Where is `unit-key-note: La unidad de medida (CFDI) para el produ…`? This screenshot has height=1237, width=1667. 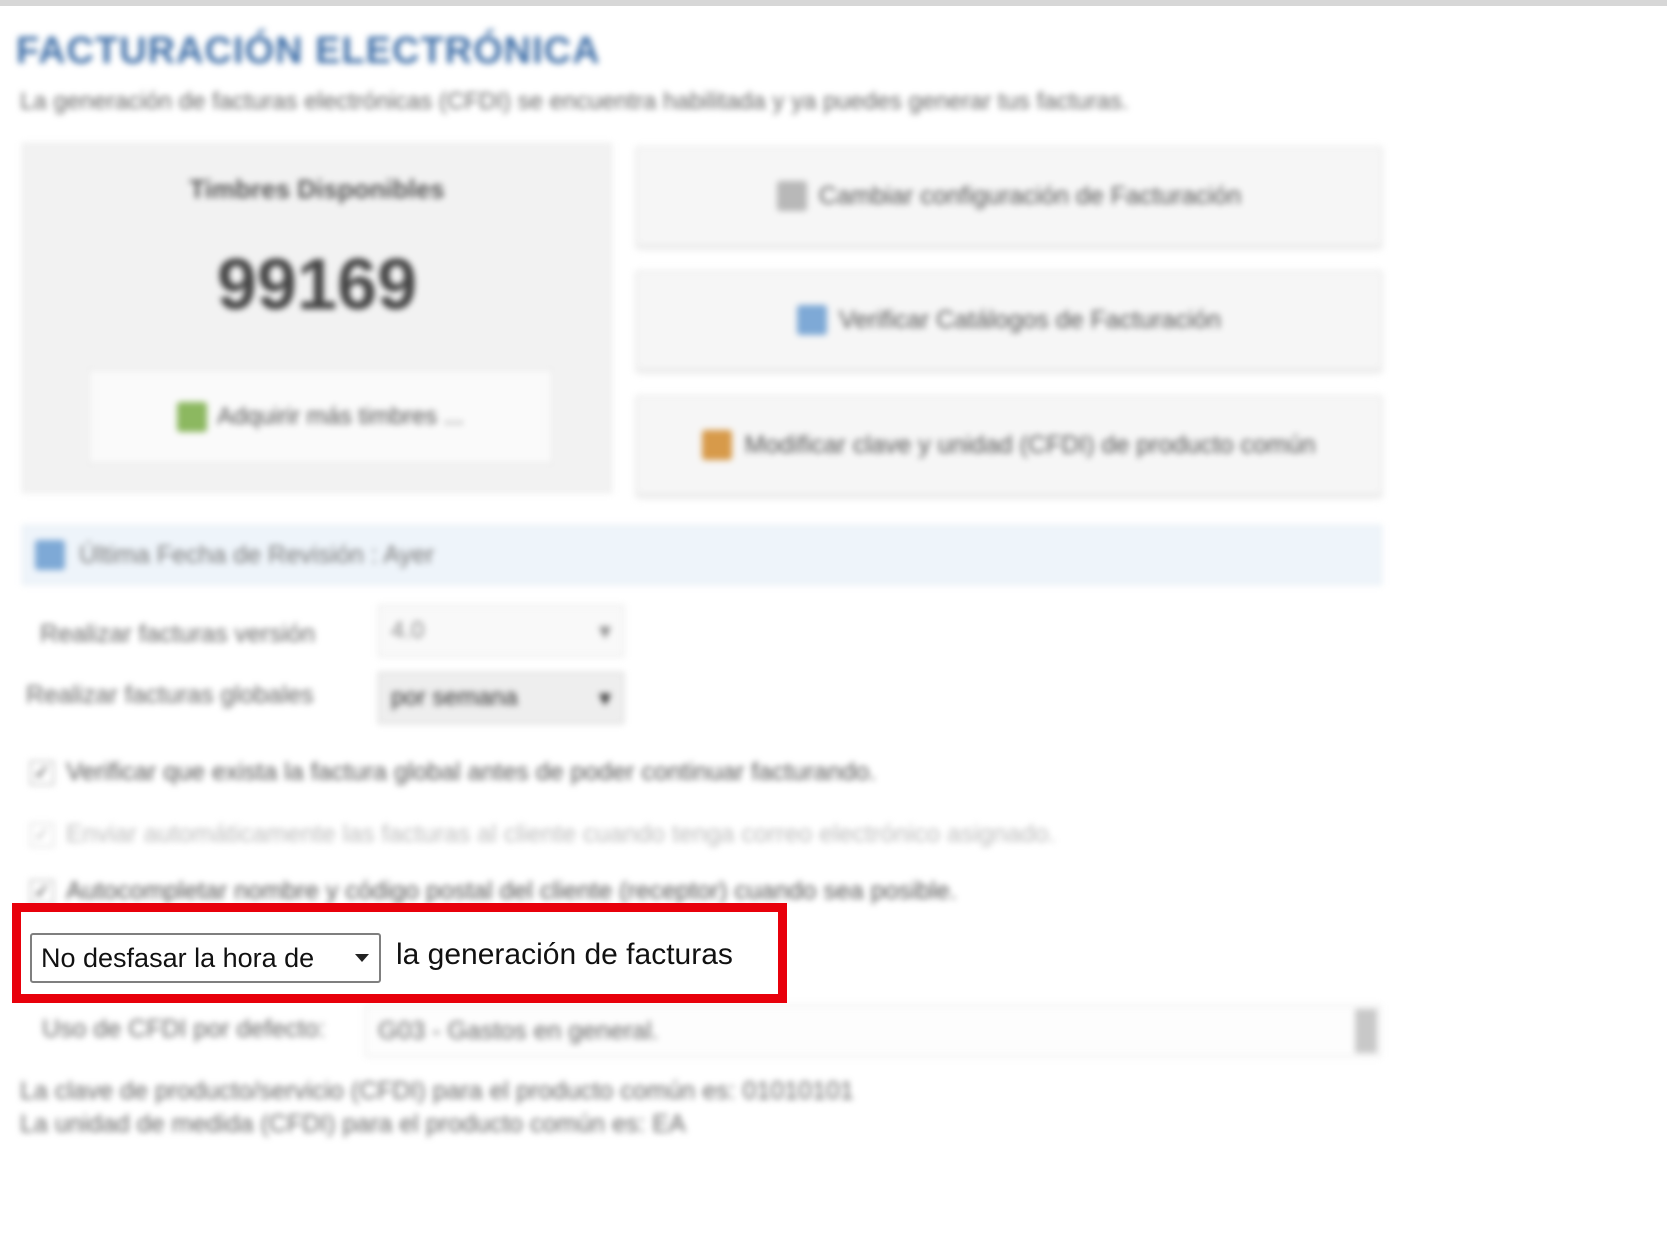
unit-key-note: La unidad de medida (CFDI) para el produ… is located at coordinates (353, 1124).